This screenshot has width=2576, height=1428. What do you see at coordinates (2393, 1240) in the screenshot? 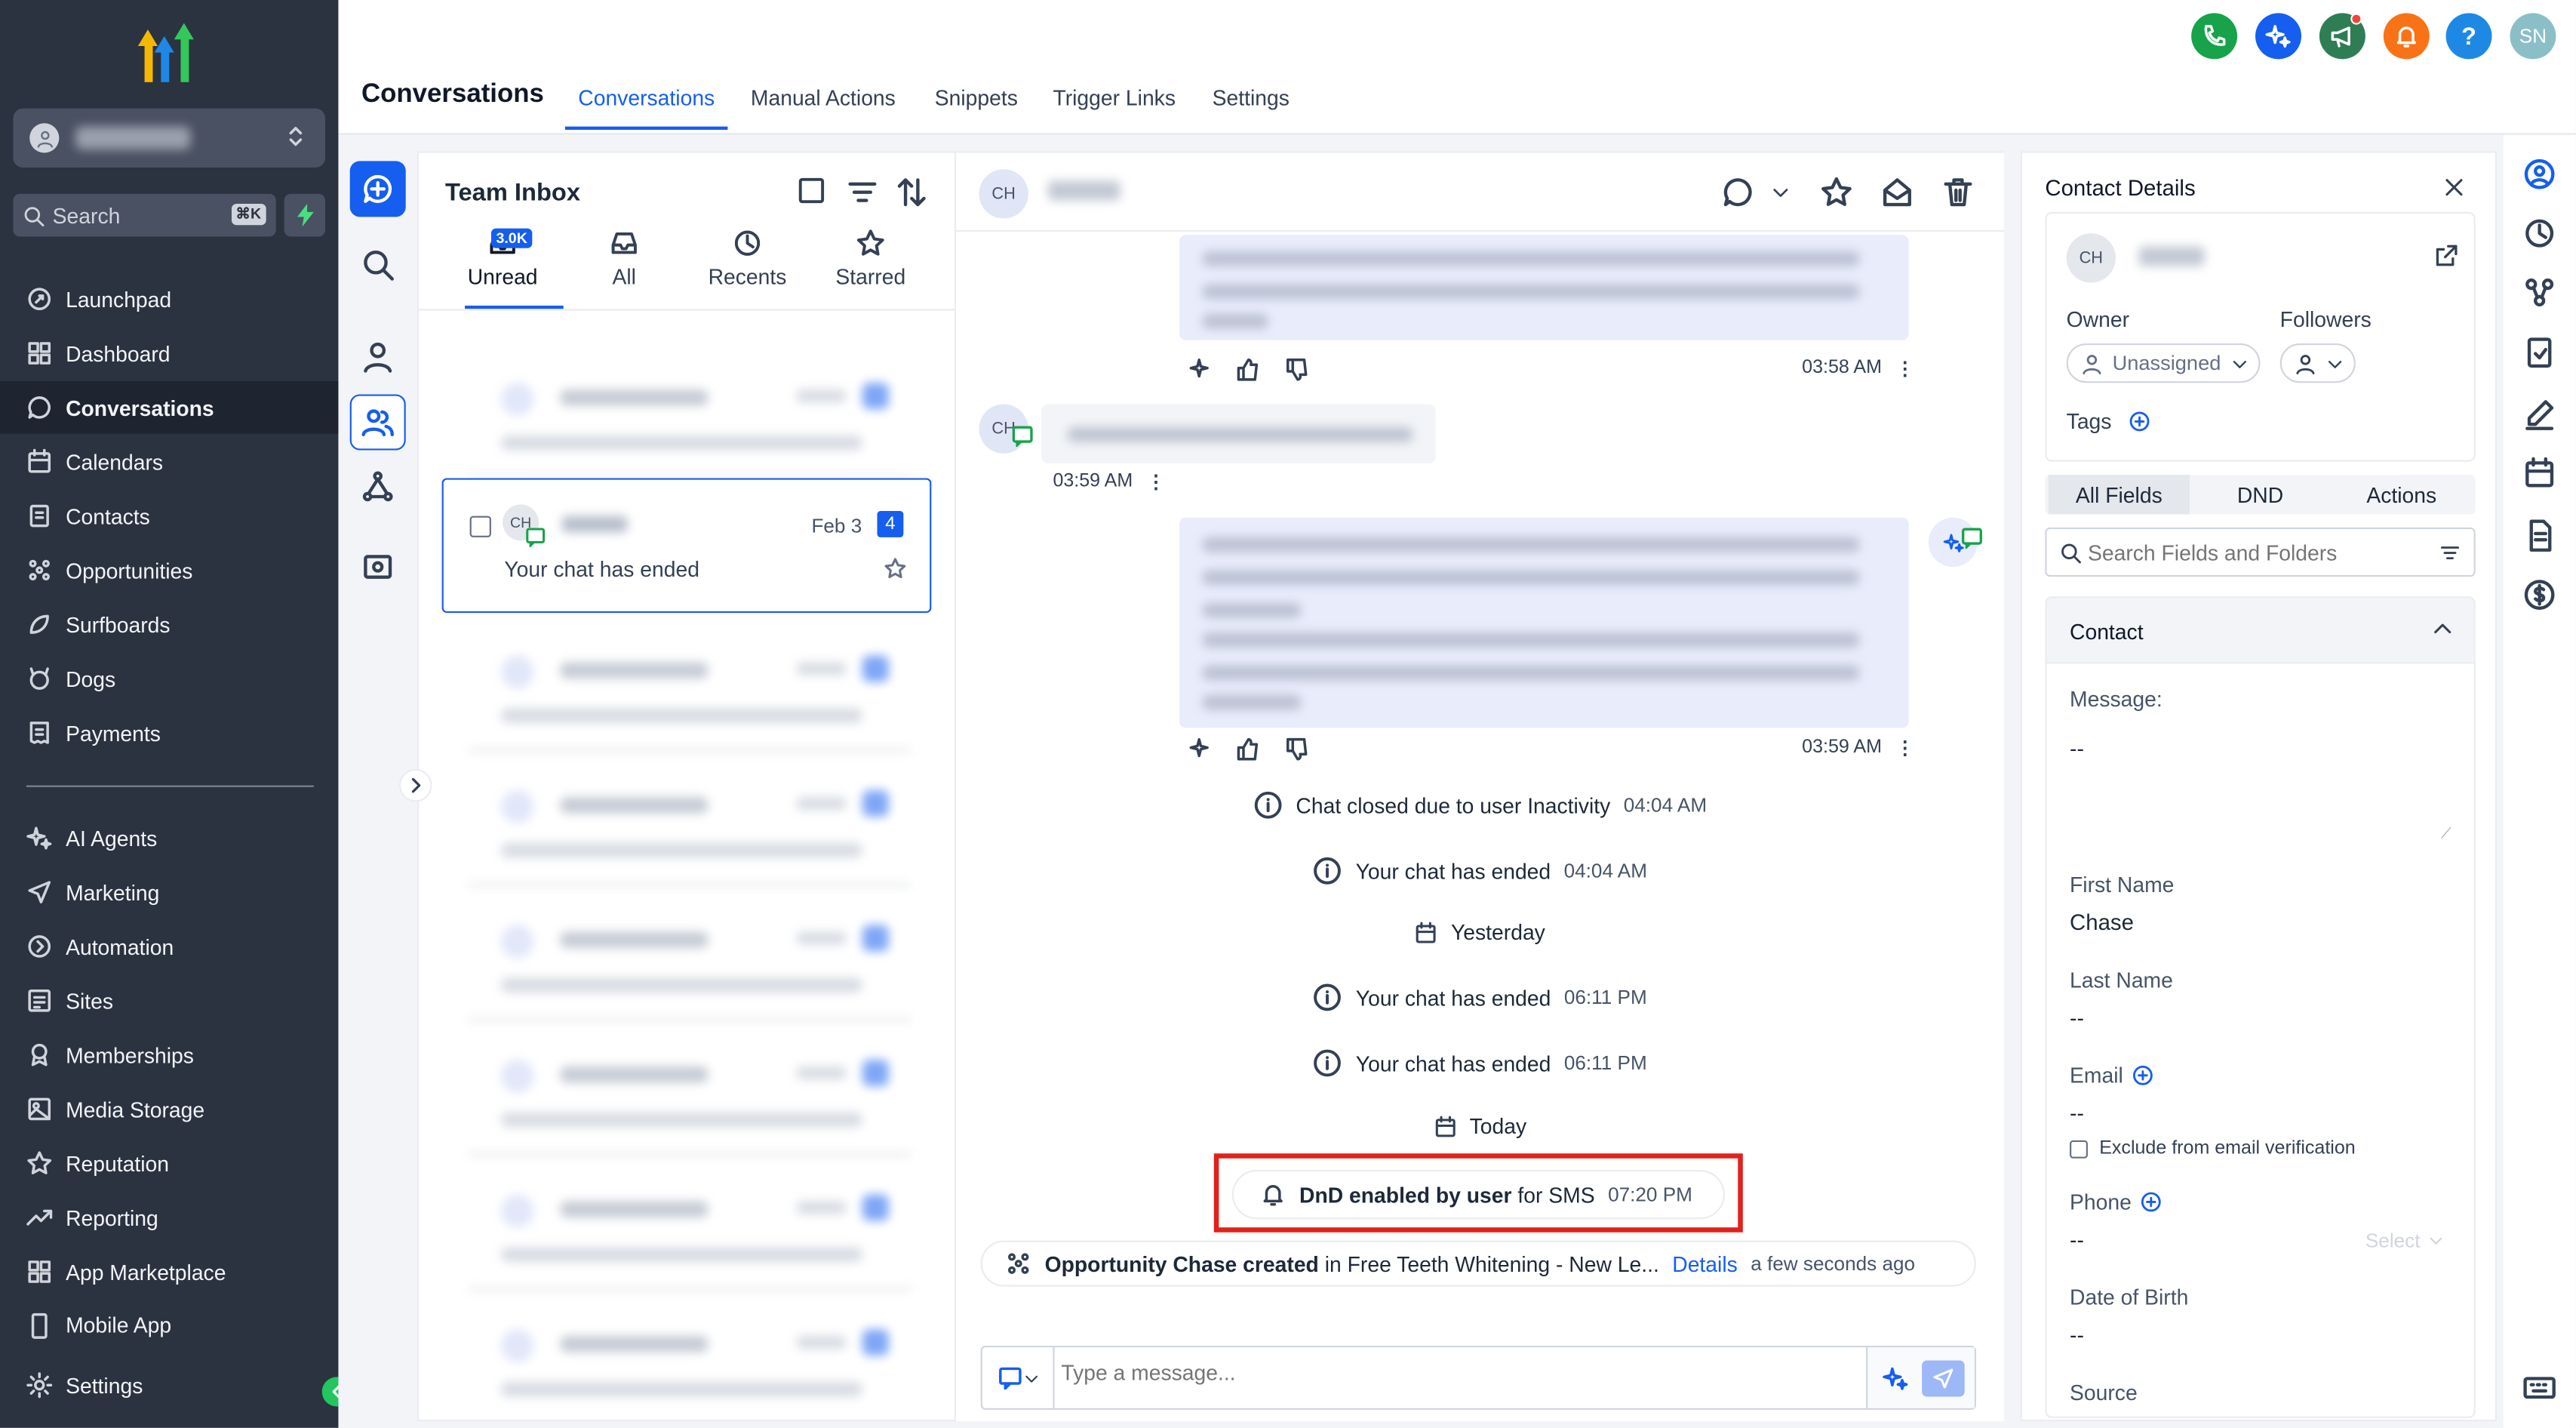
I see `phone-type-select: Select` at bounding box center [2393, 1240].